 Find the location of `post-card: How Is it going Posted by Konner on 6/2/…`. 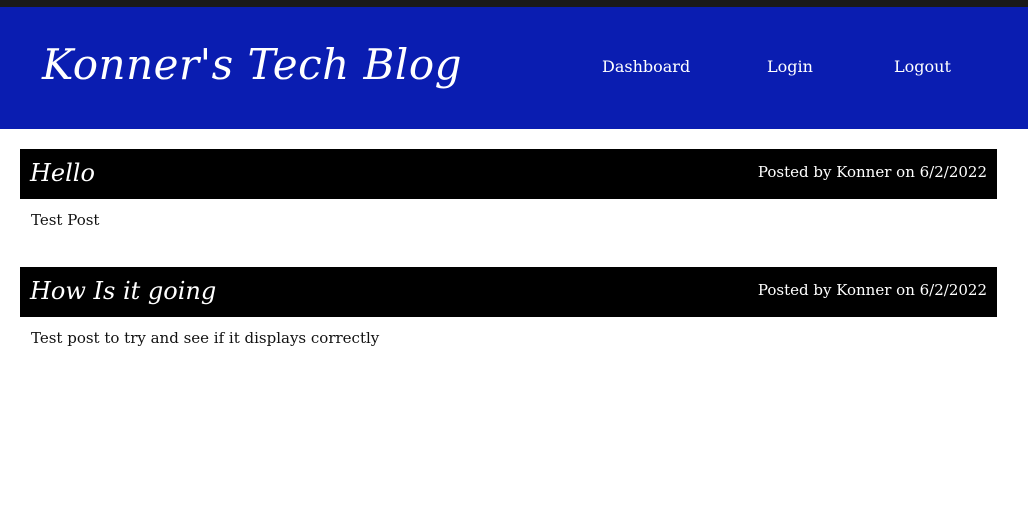

post-card: How Is it going Posted by Konner on 6/2/… is located at coordinates (508, 307).